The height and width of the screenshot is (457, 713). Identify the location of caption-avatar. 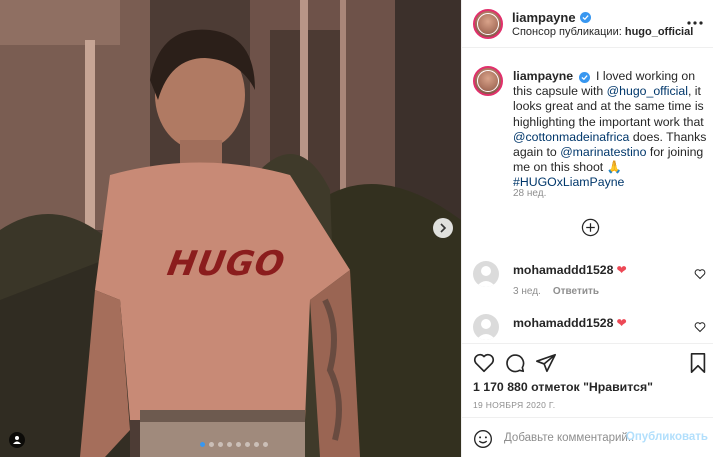
(488, 81).